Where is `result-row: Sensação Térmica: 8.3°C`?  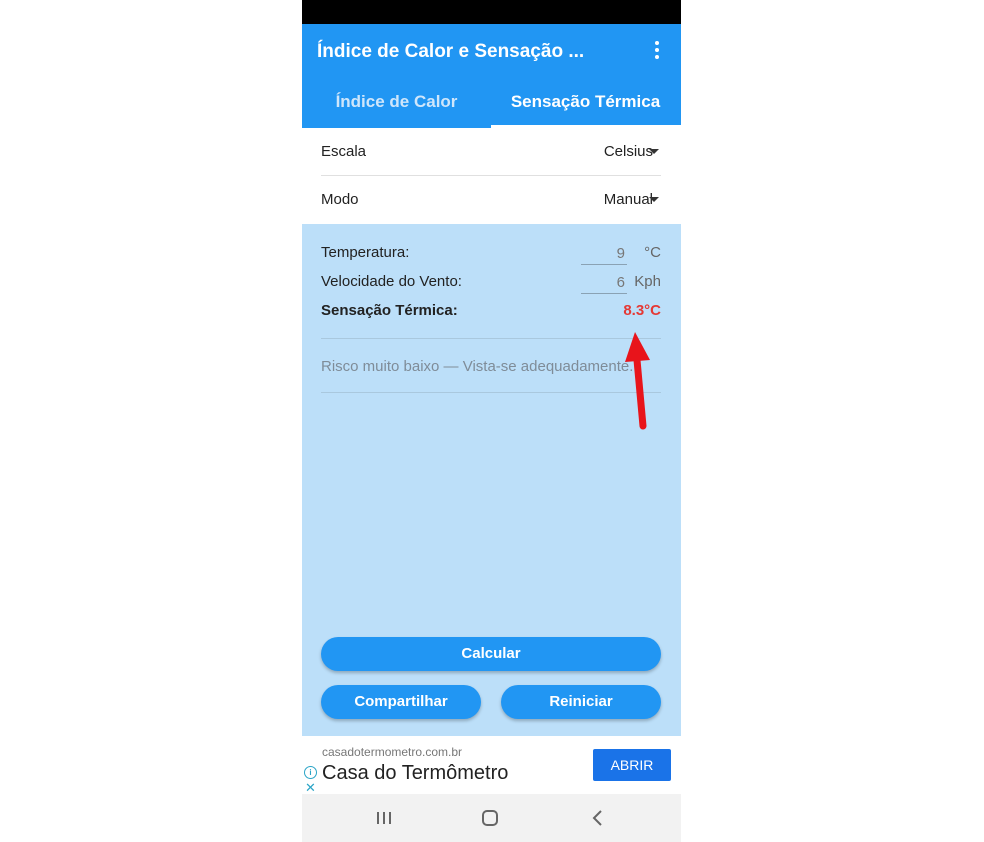
result-row: Sensação Térmica: 8.3°C is located at coordinates (491, 314).